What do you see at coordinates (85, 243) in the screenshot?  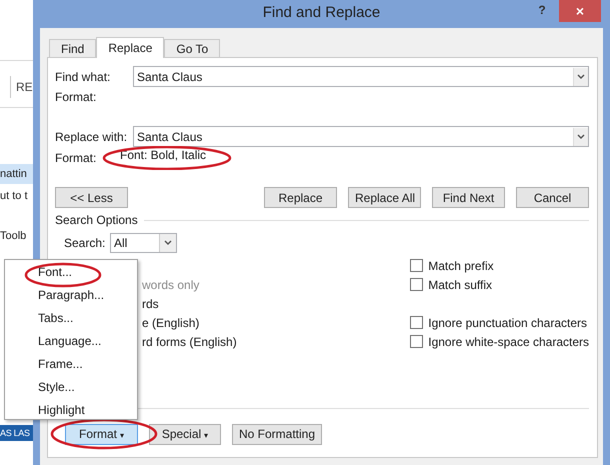 I see `search-label: Search:` at bounding box center [85, 243].